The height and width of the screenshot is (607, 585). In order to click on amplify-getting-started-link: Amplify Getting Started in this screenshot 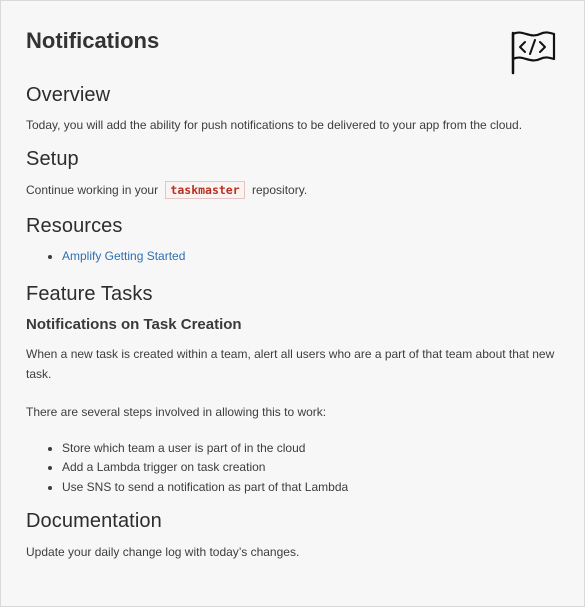, I will do `click(123, 256)`.